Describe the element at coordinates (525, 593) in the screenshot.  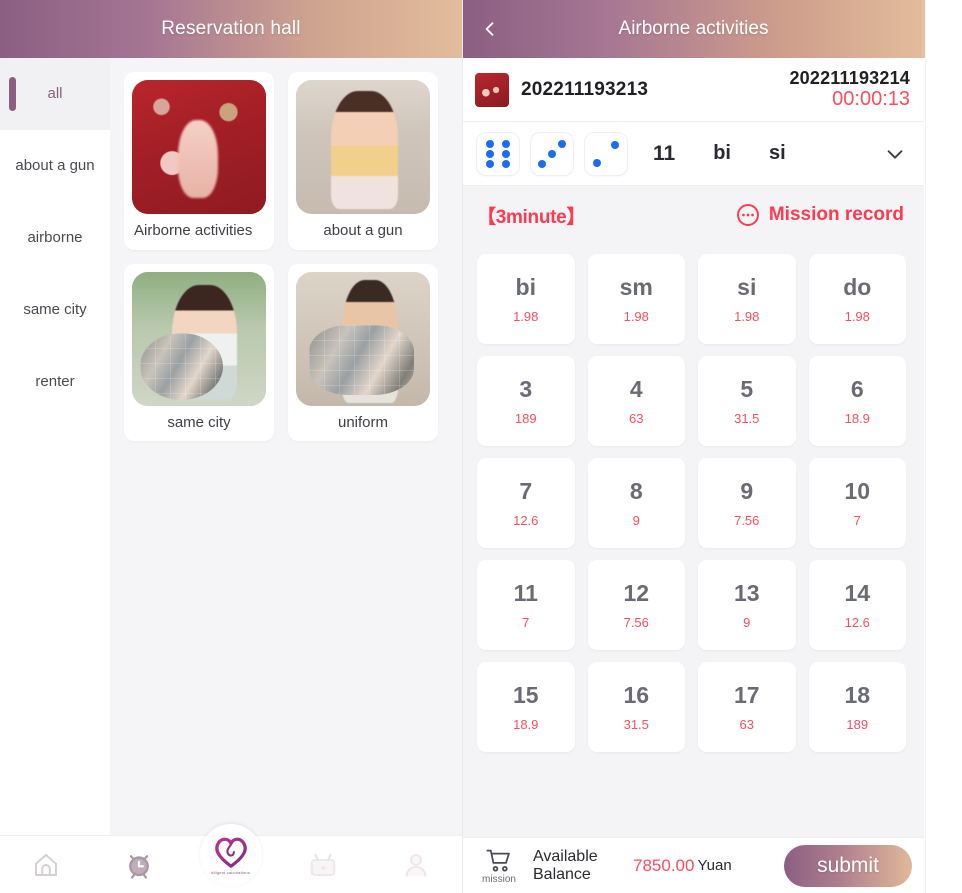
I see `bet-option-label: 11` at that location.